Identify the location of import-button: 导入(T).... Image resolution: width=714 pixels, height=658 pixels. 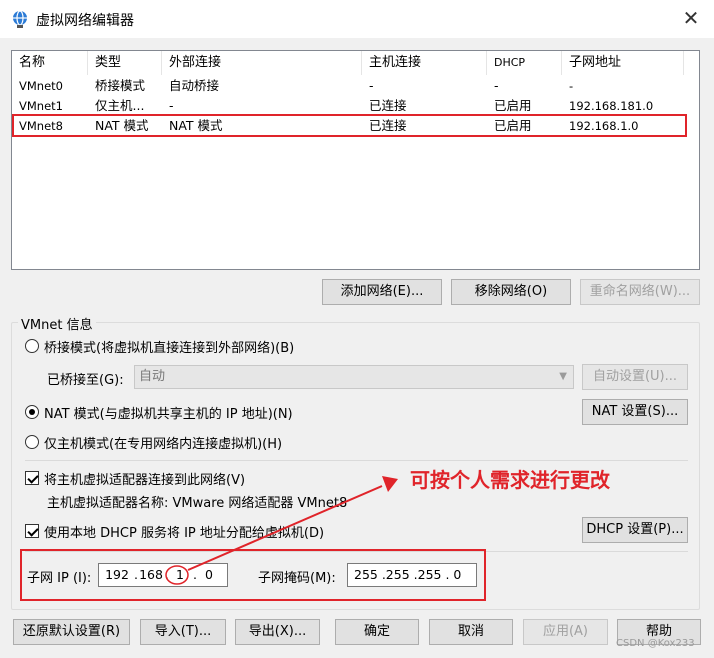
(183, 632).